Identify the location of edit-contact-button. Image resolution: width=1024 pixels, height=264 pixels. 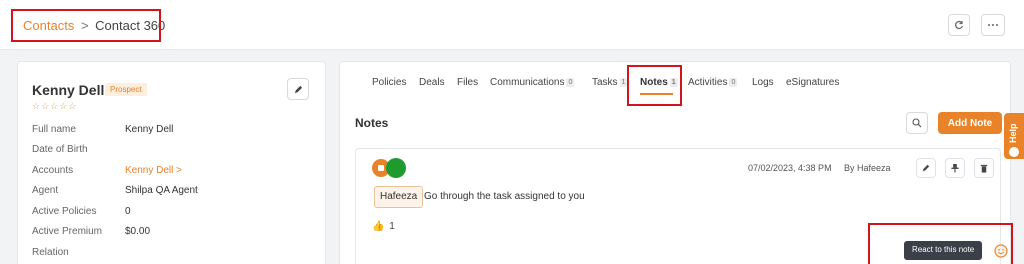
(298, 89).